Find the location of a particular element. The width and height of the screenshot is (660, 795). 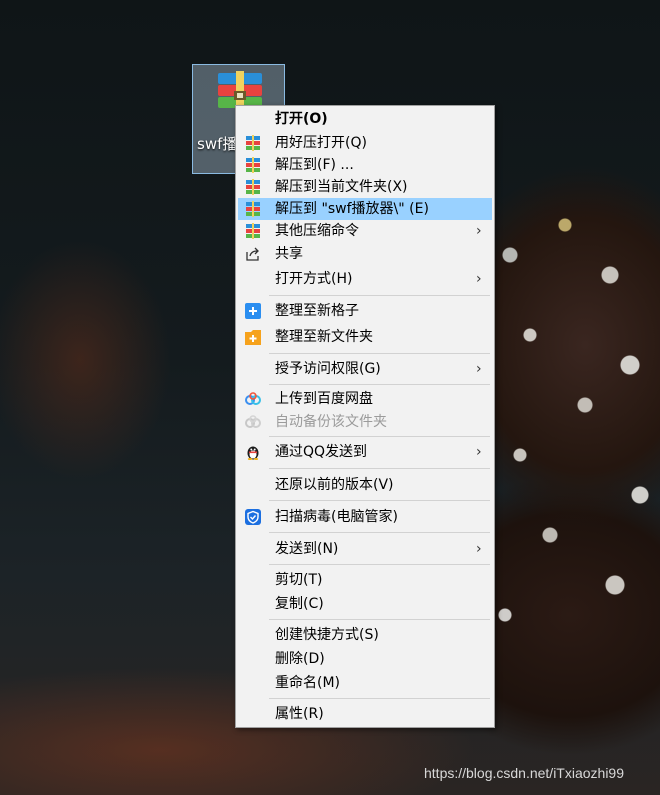

menu-item-upload-baidu: 上传到百度网盘 is located at coordinates (365, 399).